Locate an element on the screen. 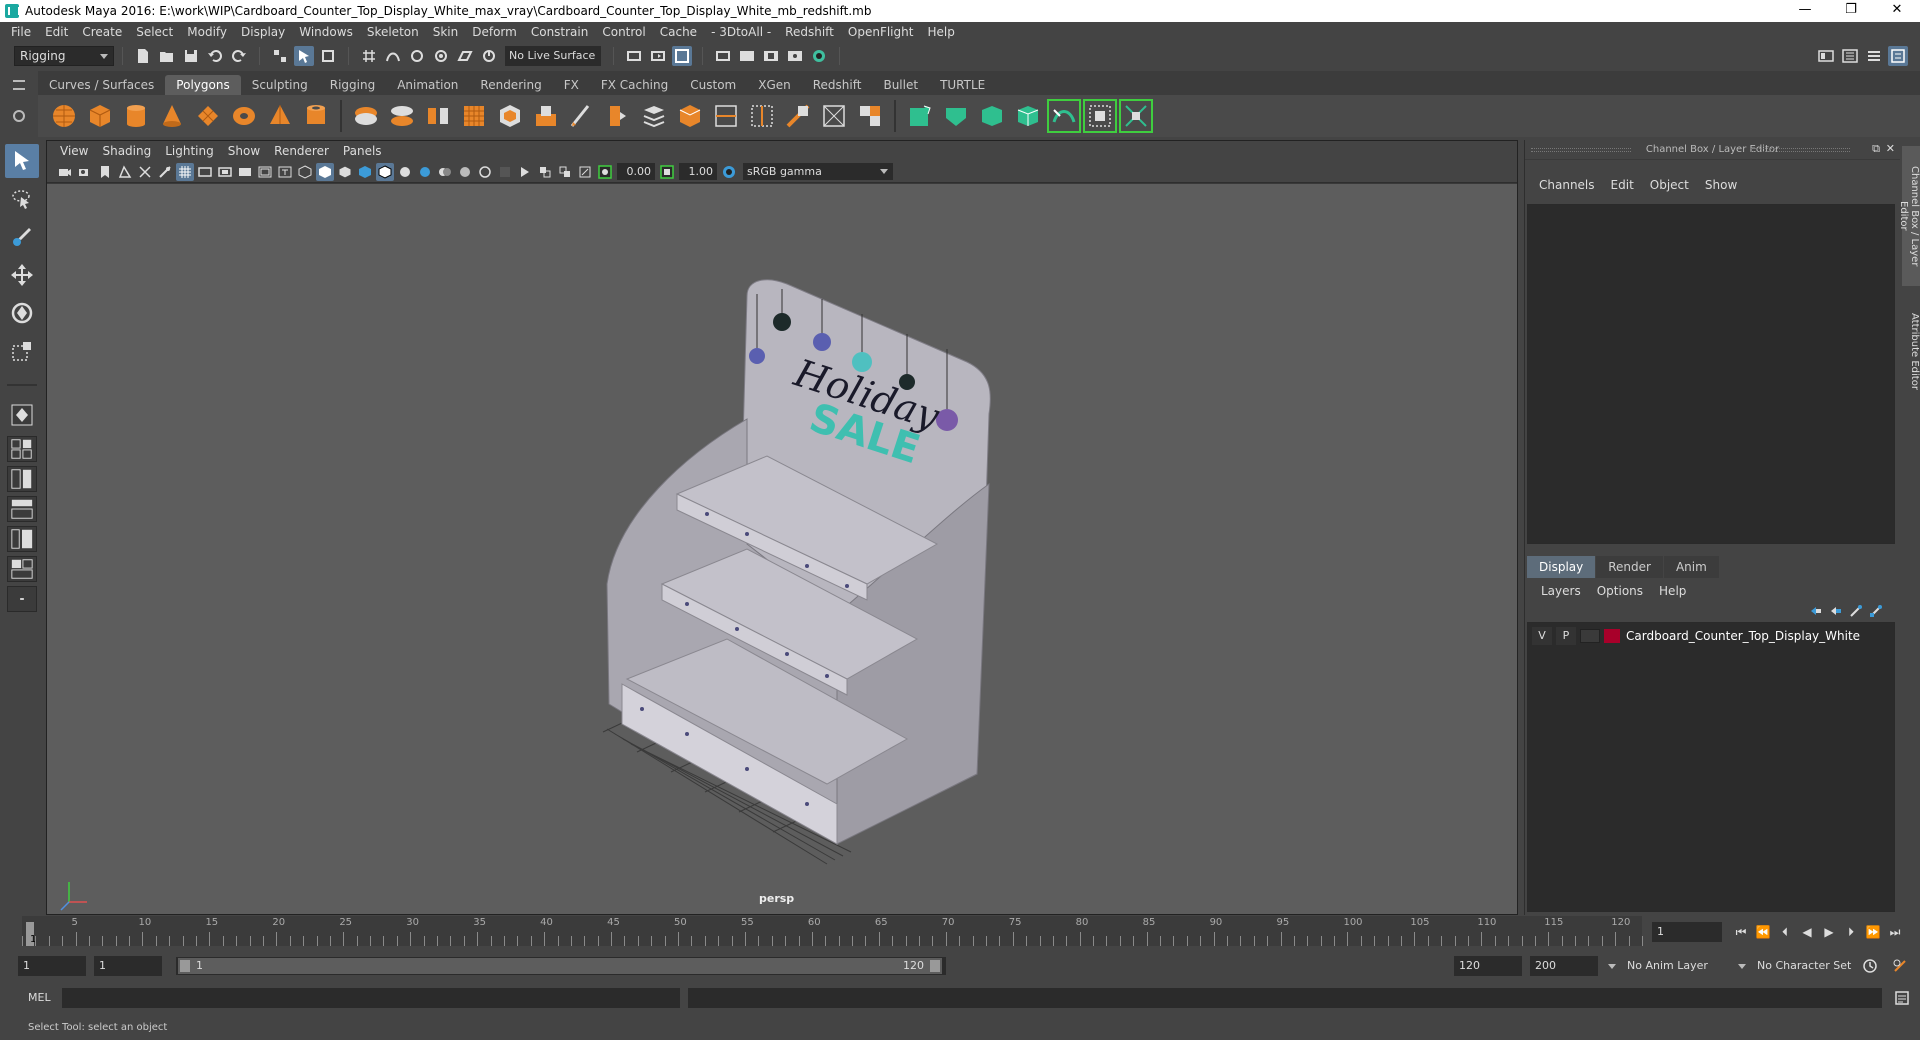  menu-file: File is located at coordinates (21, 32).